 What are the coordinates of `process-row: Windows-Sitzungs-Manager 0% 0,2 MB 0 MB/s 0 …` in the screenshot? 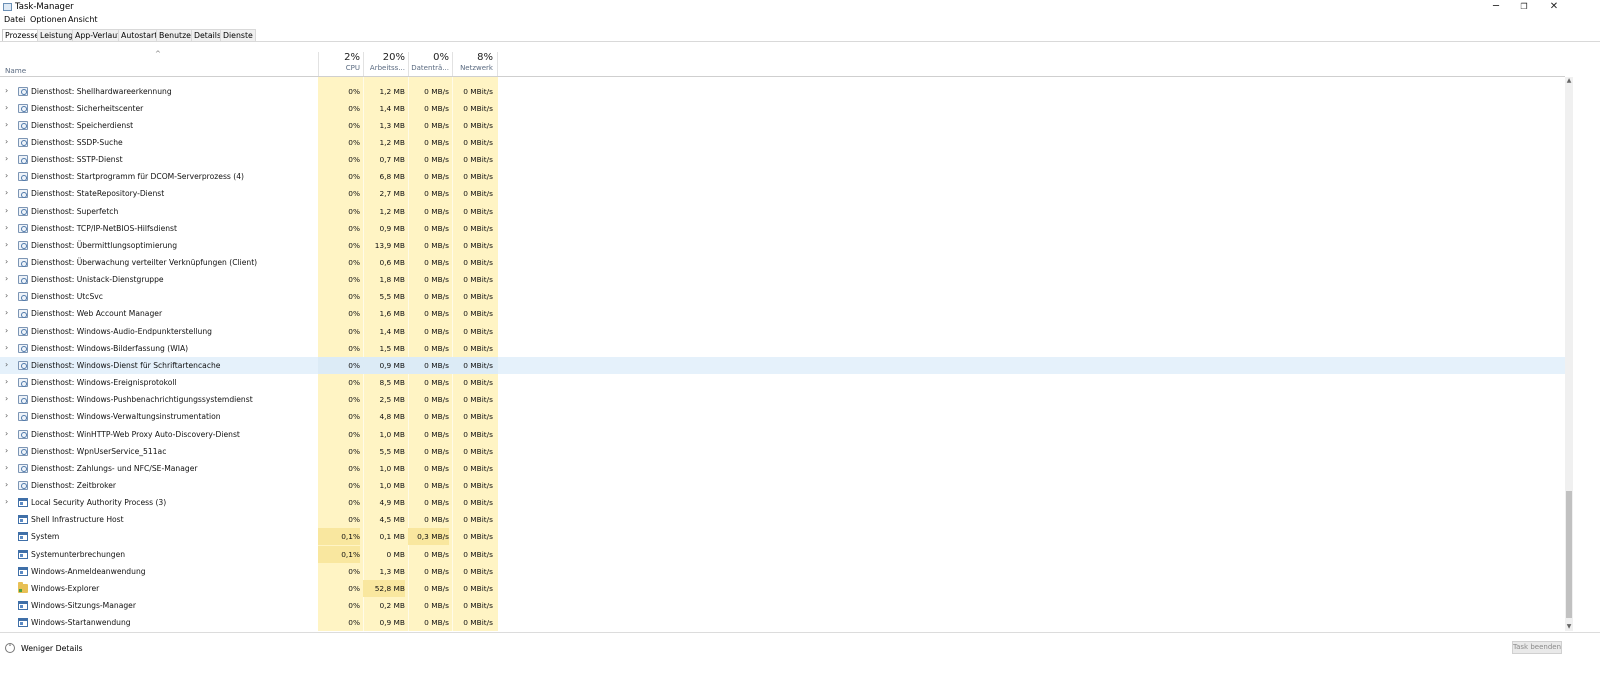 It's located at (782, 605).